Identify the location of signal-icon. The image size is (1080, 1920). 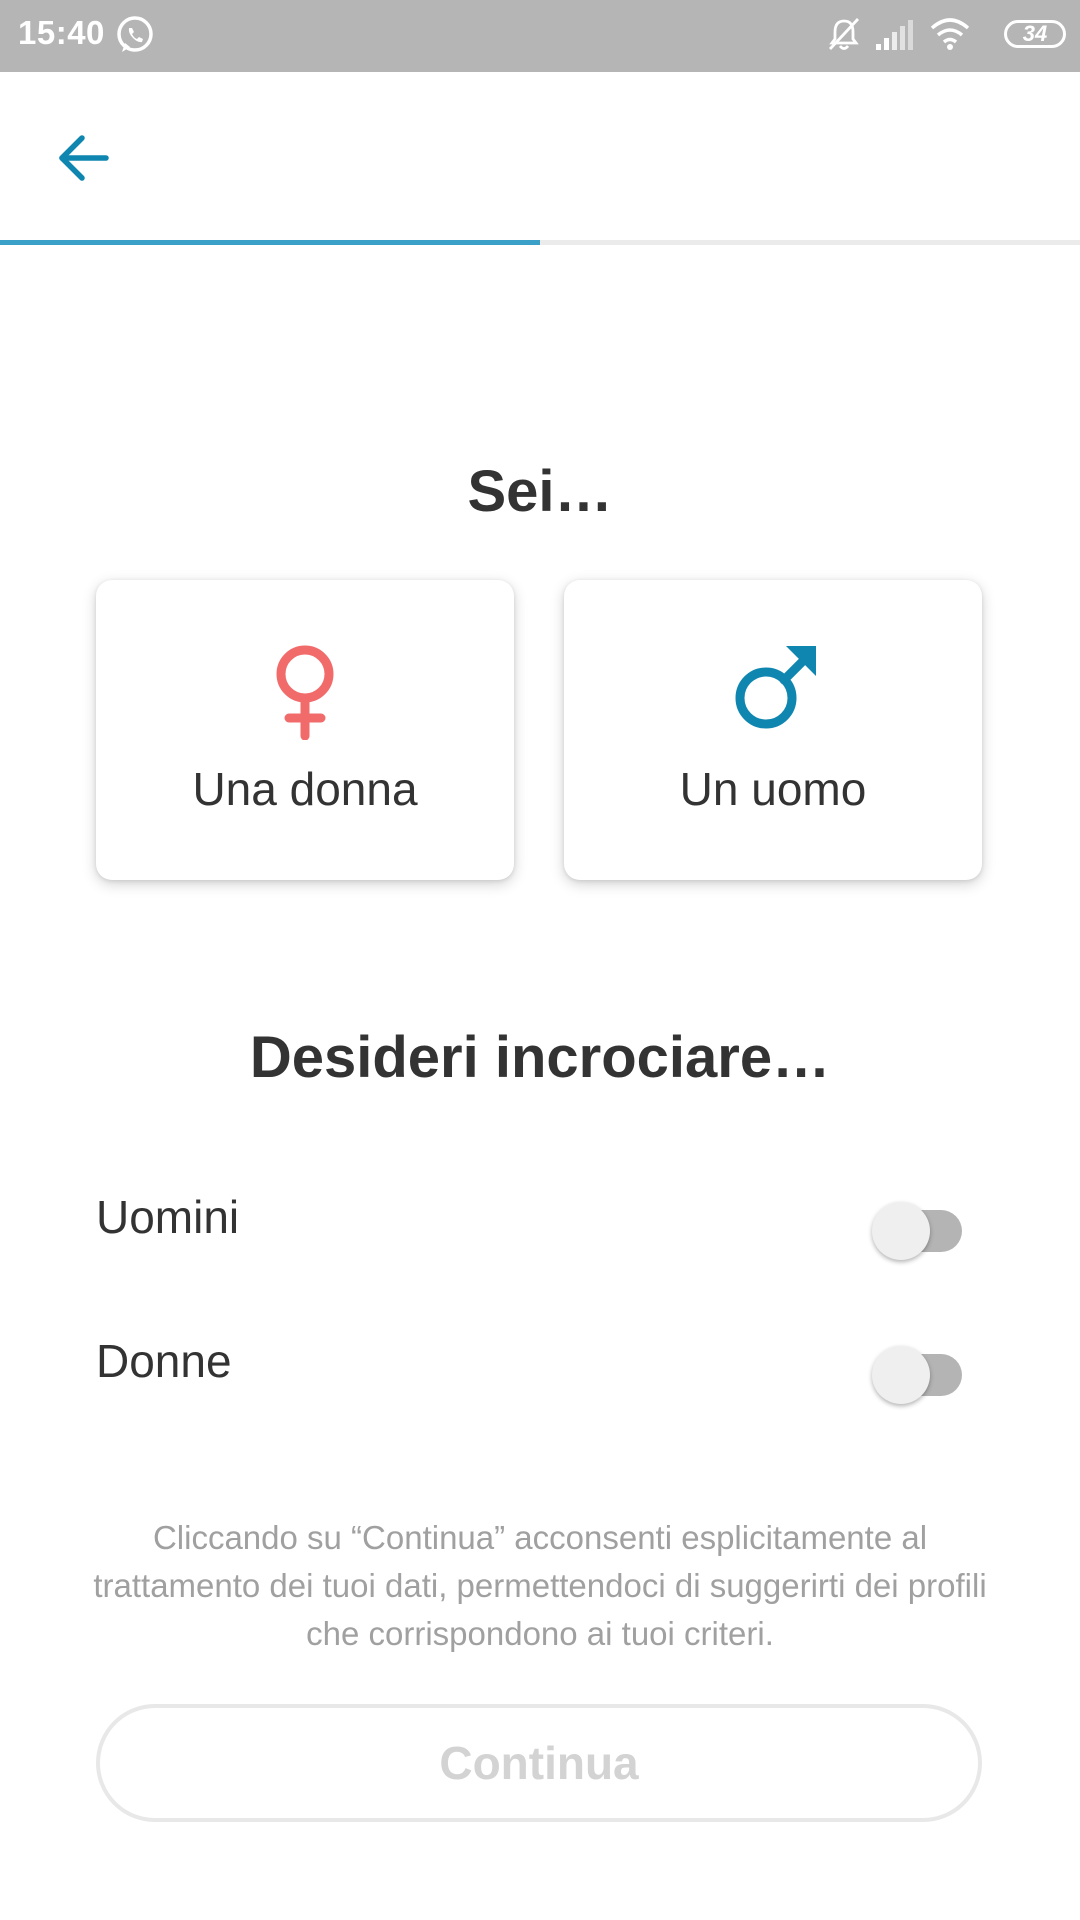
(894, 35).